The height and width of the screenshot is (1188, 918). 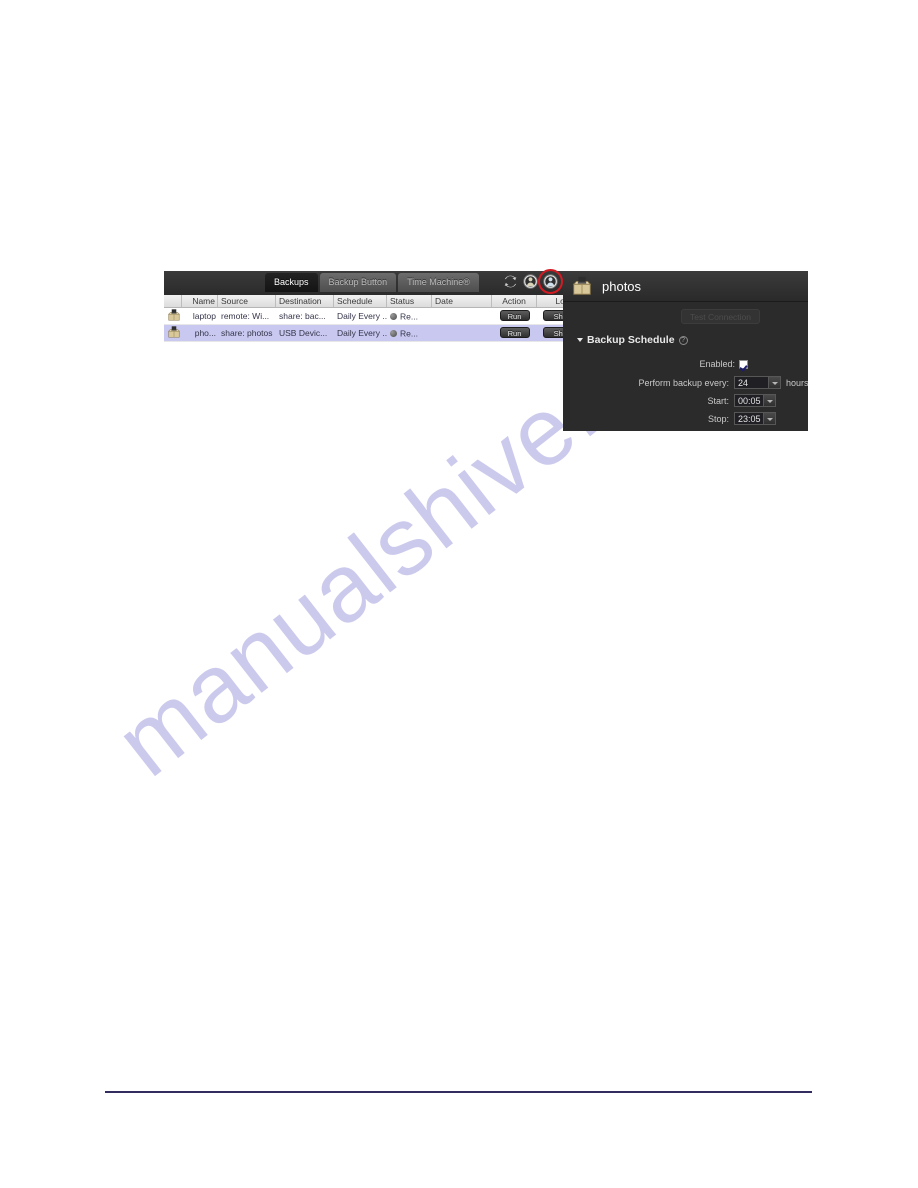 What do you see at coordinates (204, 315) in the screenshot?
I see `cell-name: laptop` at bounding box center [204, 315].